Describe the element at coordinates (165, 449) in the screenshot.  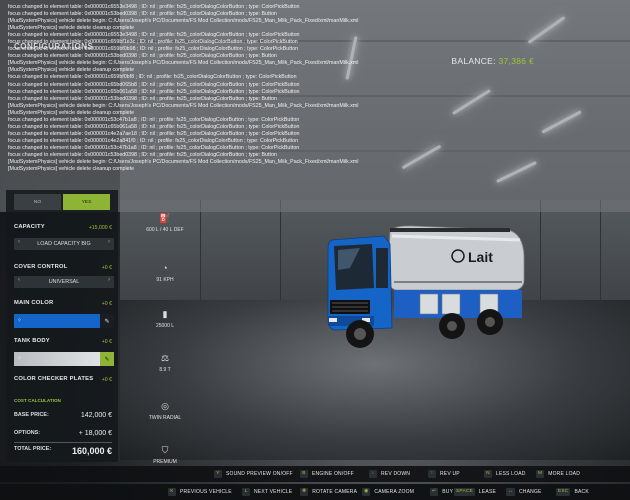
I see `premium-icon: ⛉` at that location.